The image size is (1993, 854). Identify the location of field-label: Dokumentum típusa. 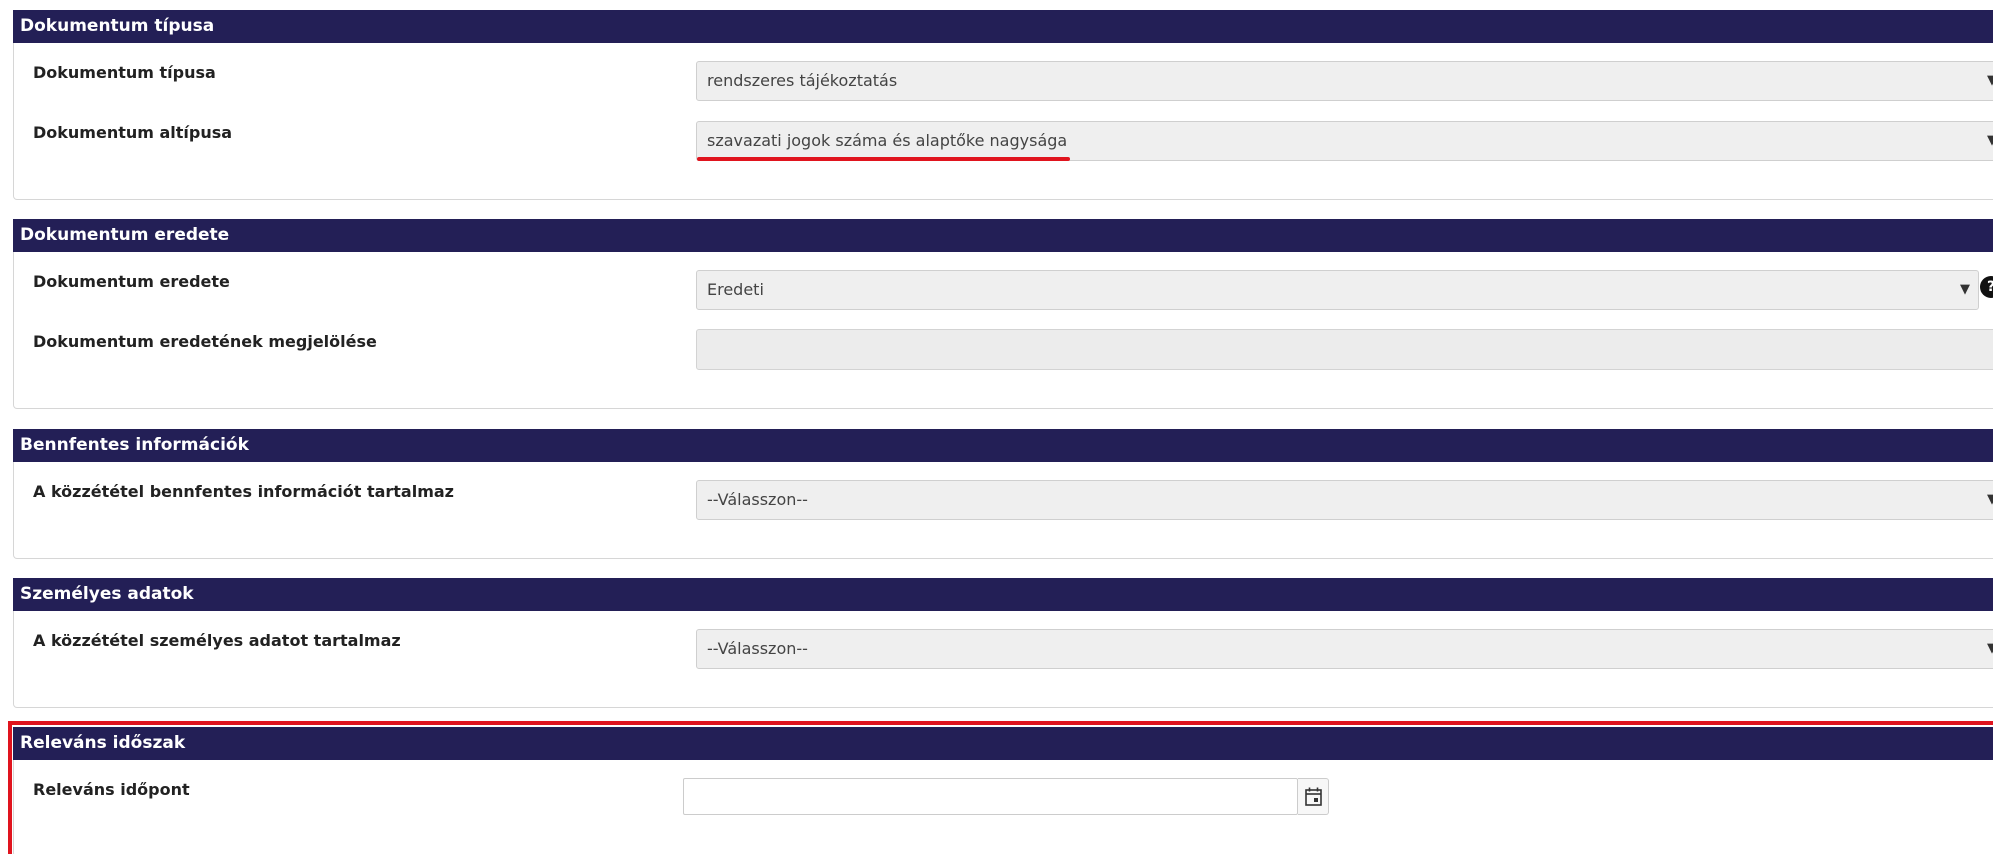
(124, 72).